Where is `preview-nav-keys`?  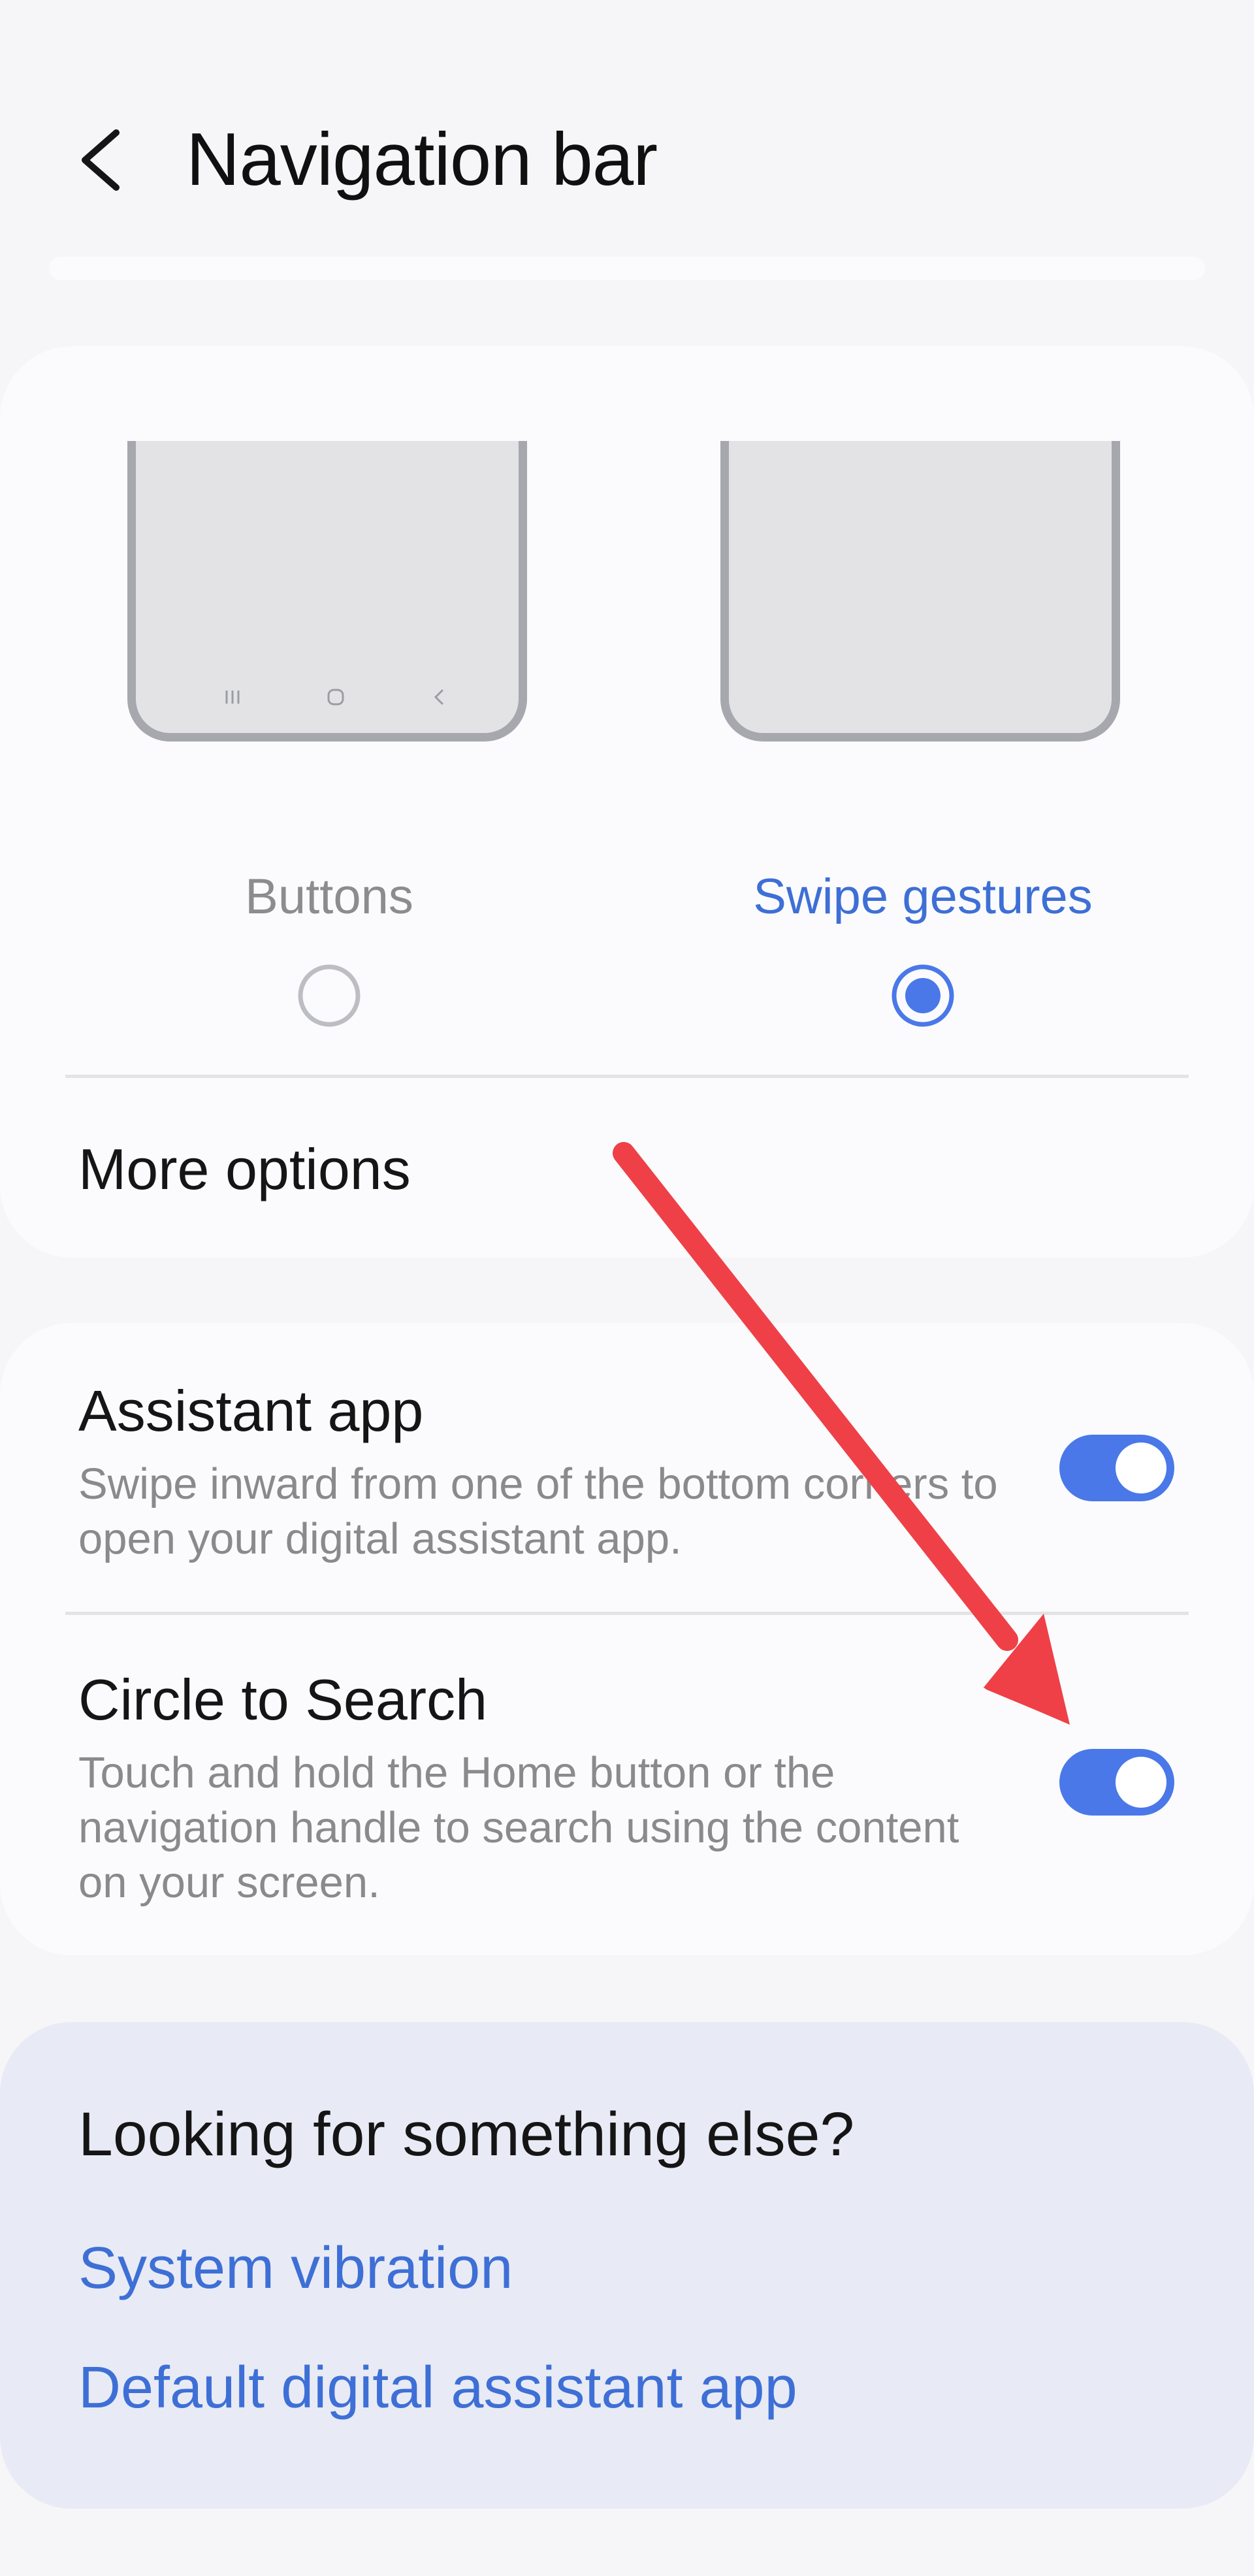
preview-nav-keys is located at coordinates (327, 697).